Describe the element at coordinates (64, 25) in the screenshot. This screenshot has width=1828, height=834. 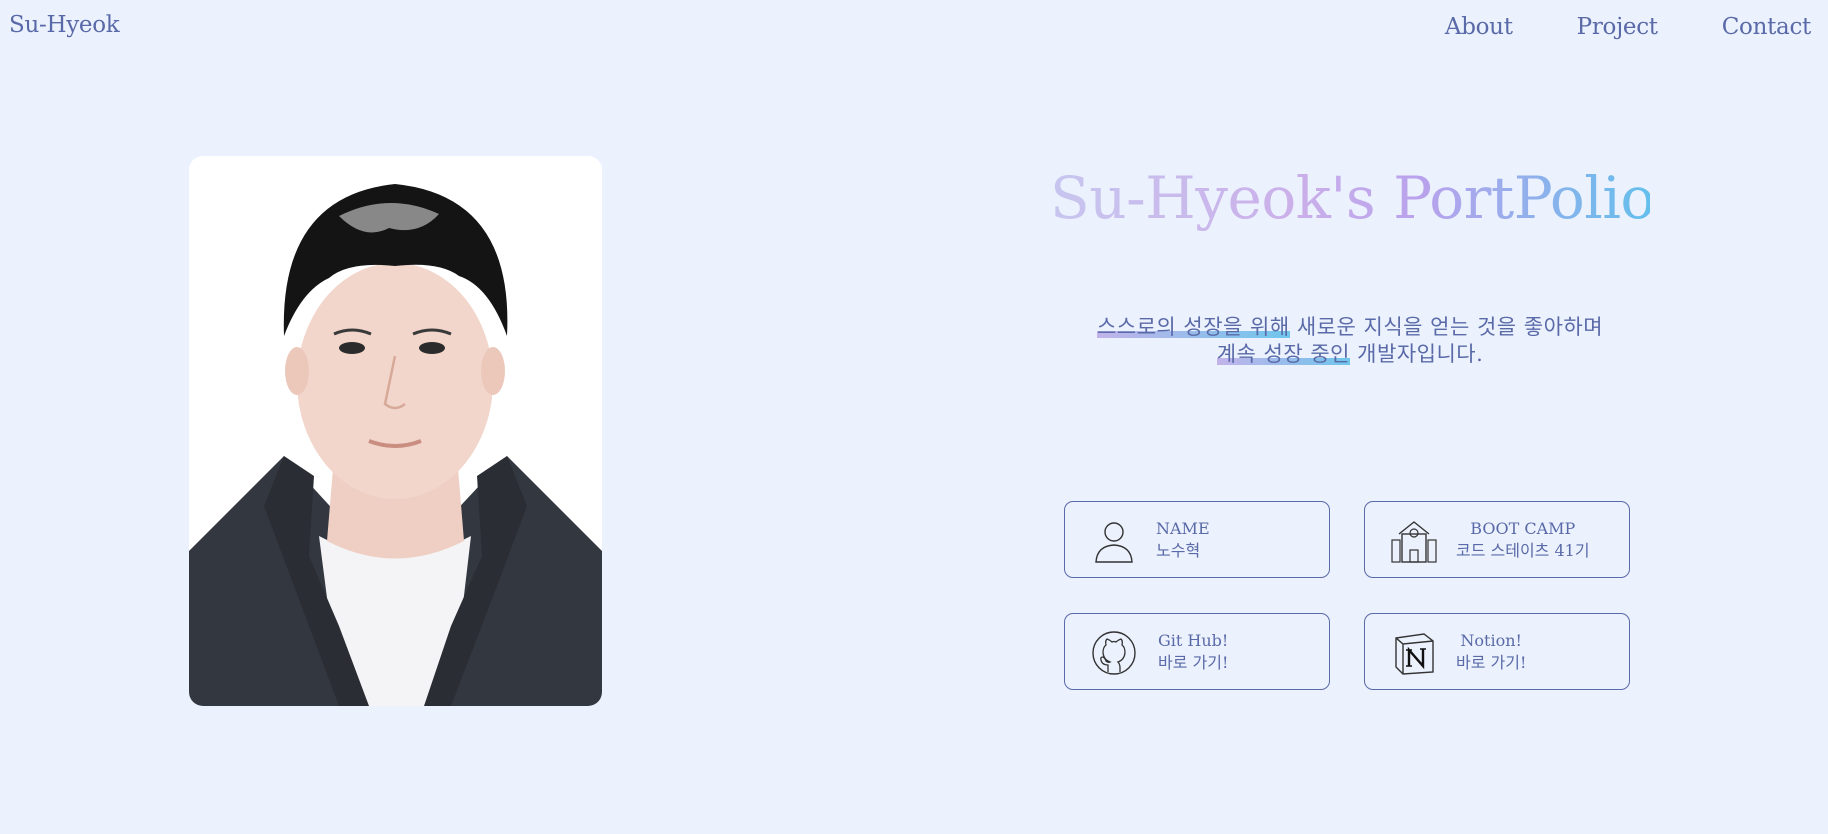
I see `brand-logo: Su-Hyeok` at that location.